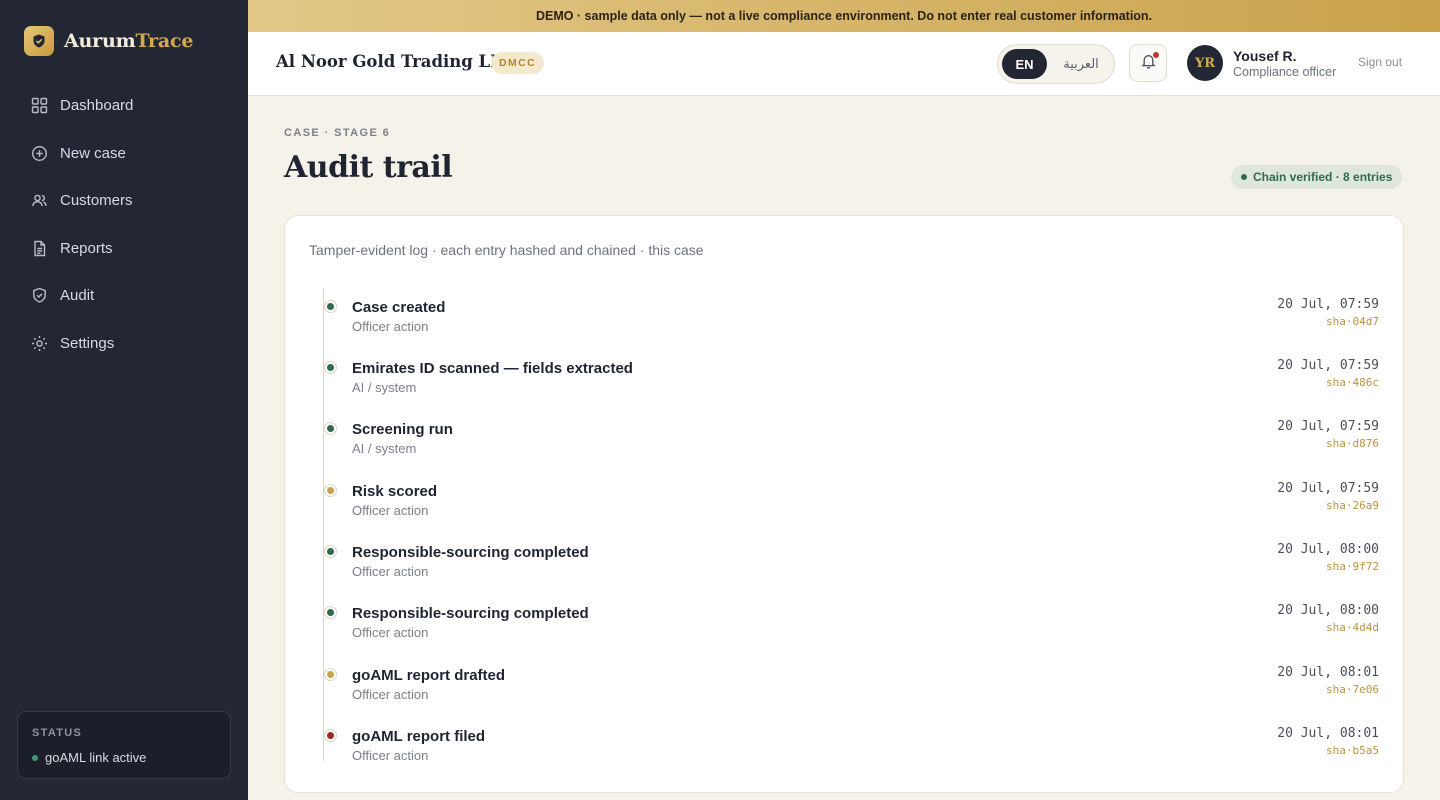  I want to click on entry-hash: sha·4d4d, so click(1352, 627).